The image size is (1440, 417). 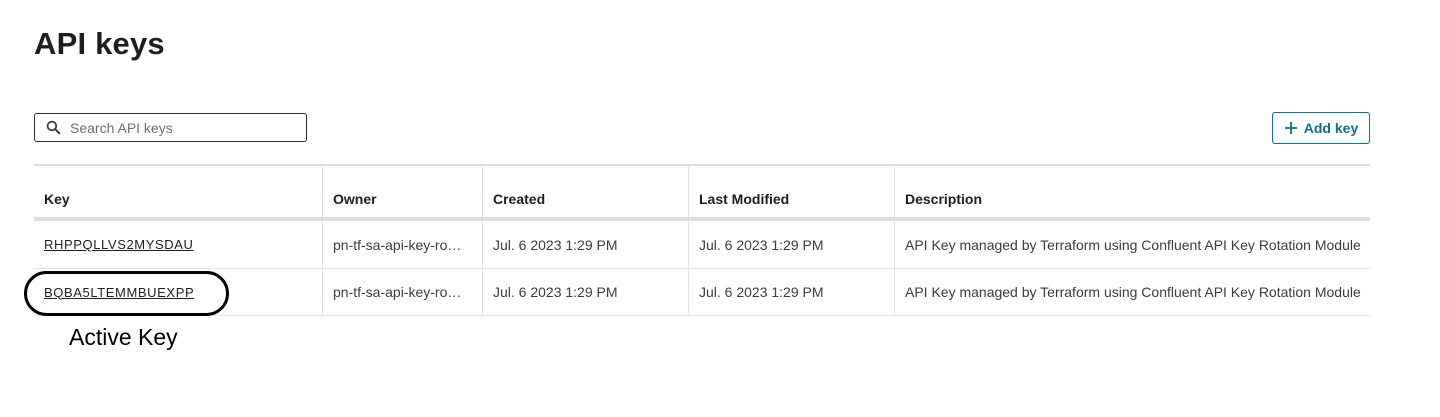 What do you see at coordinates (1291, 128) in the screenshot?
I see `plus-icon` at bounding box center [1291, 128].